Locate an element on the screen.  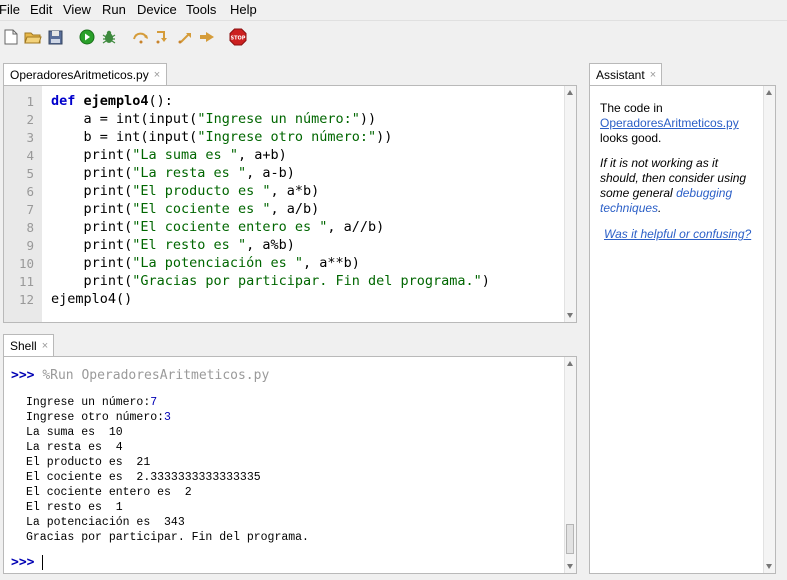
code-token: ) is located at coordinates (485, 281).